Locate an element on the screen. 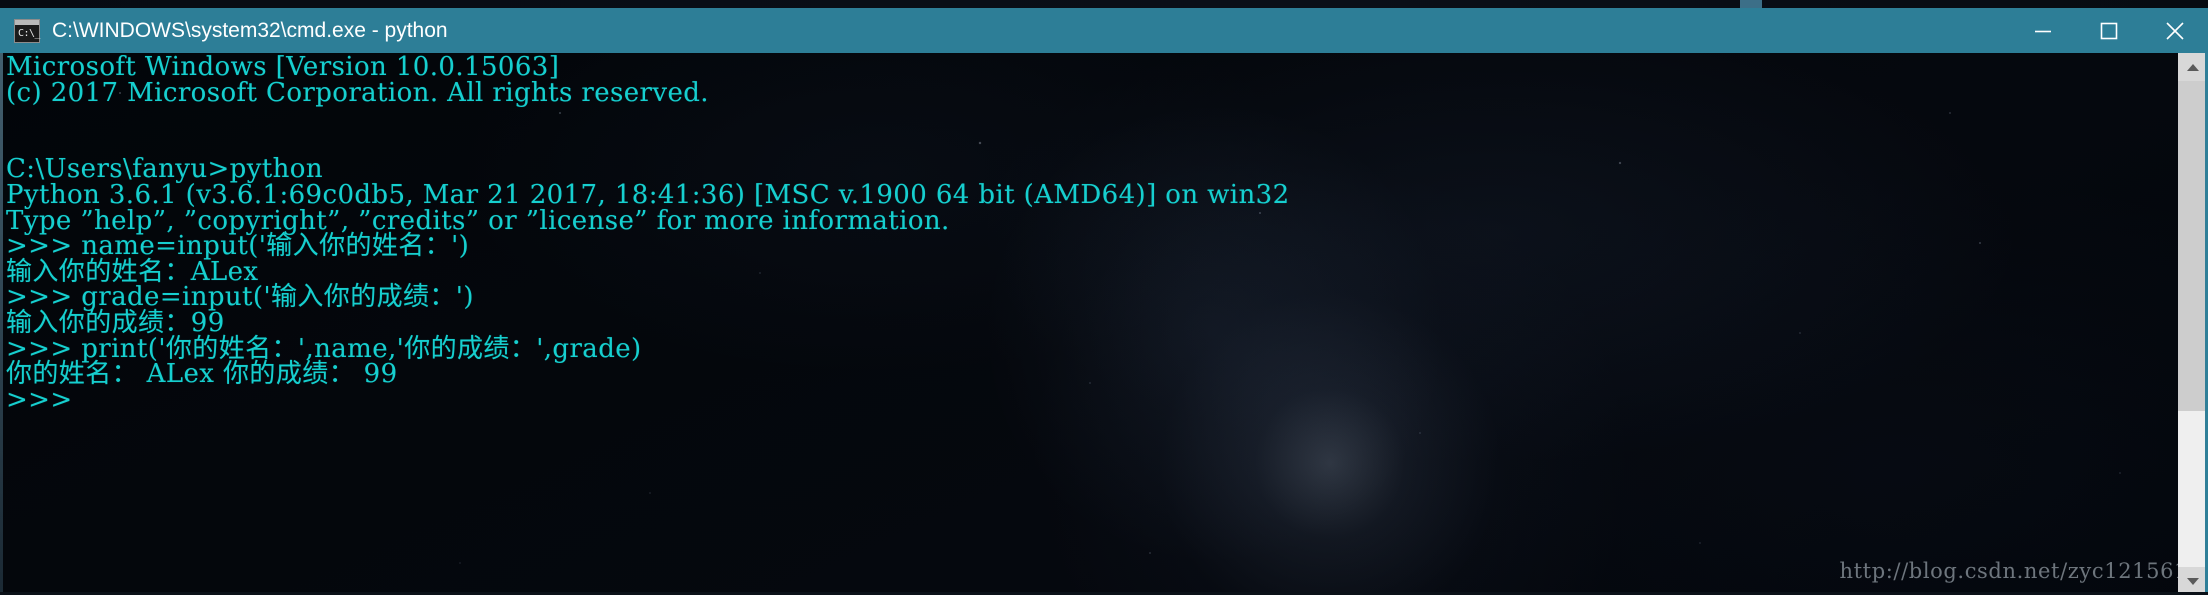 The height and width of the screenshot is (595, 2208). close-button is located at coordinates (2175, 30).